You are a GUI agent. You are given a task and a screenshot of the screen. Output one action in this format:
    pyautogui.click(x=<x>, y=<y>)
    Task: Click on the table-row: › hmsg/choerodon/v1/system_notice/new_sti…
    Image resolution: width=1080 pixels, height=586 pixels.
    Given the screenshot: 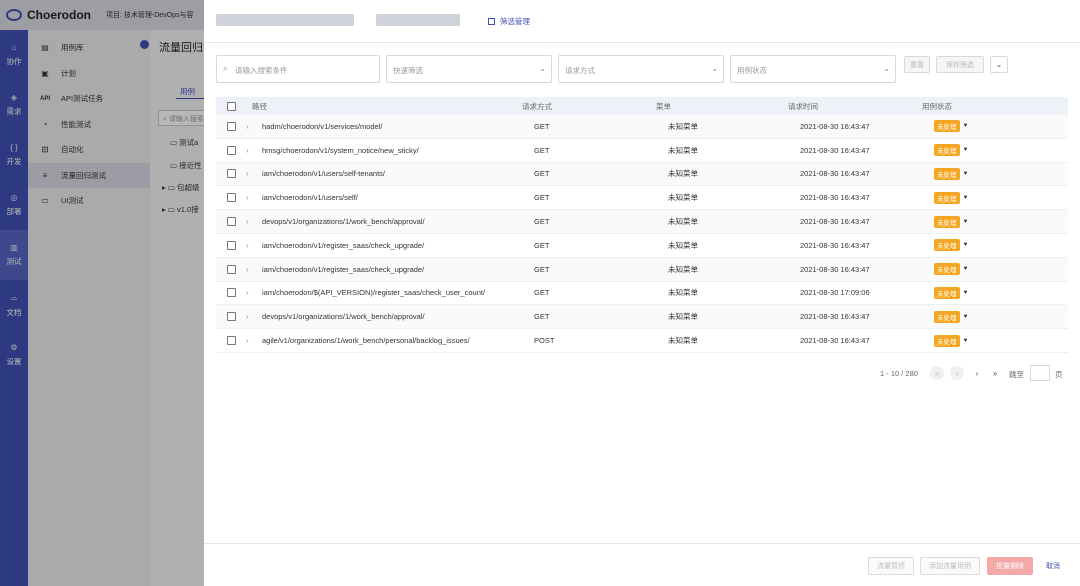 What is the action you would take?
    pyautogui.click(x=642, y=151)
    